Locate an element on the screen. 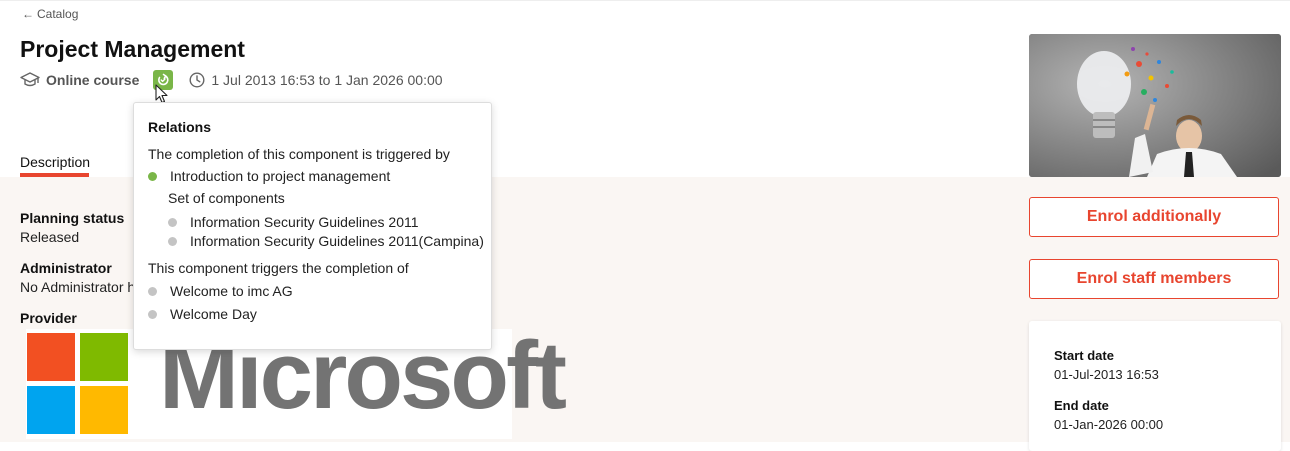 This screenshot has height=451, width=1290. end-date-label: End date is located at coordinates (1081, 405).